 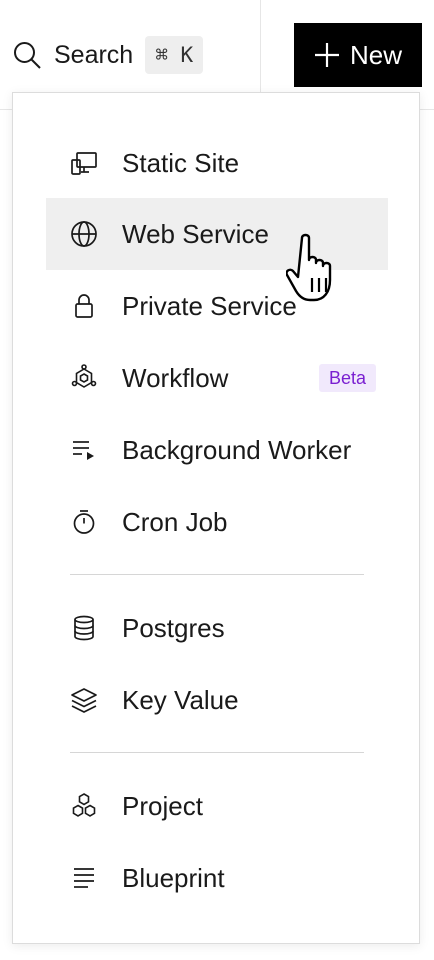 I want to click on menu-item-postgres: Postgres, so click(x=217, y=628).